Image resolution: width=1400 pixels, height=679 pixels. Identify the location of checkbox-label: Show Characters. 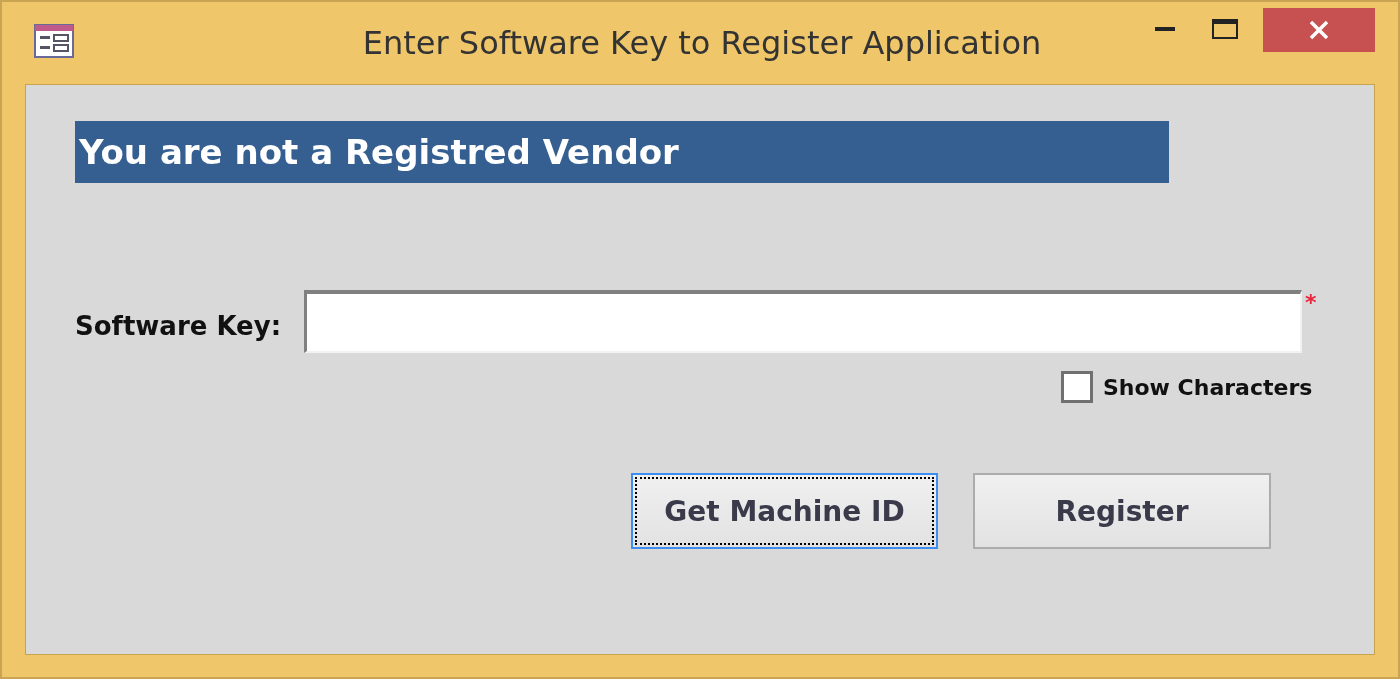
(1208, 387).